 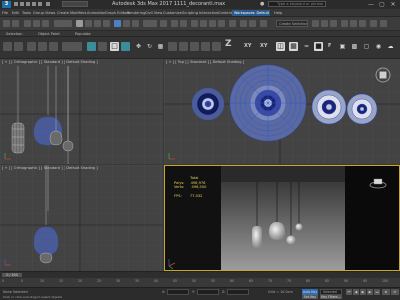 What do you see at coordinates (243, 23) in the screenshot?
I see `mirror-icon` at bounding box center [243, 23].